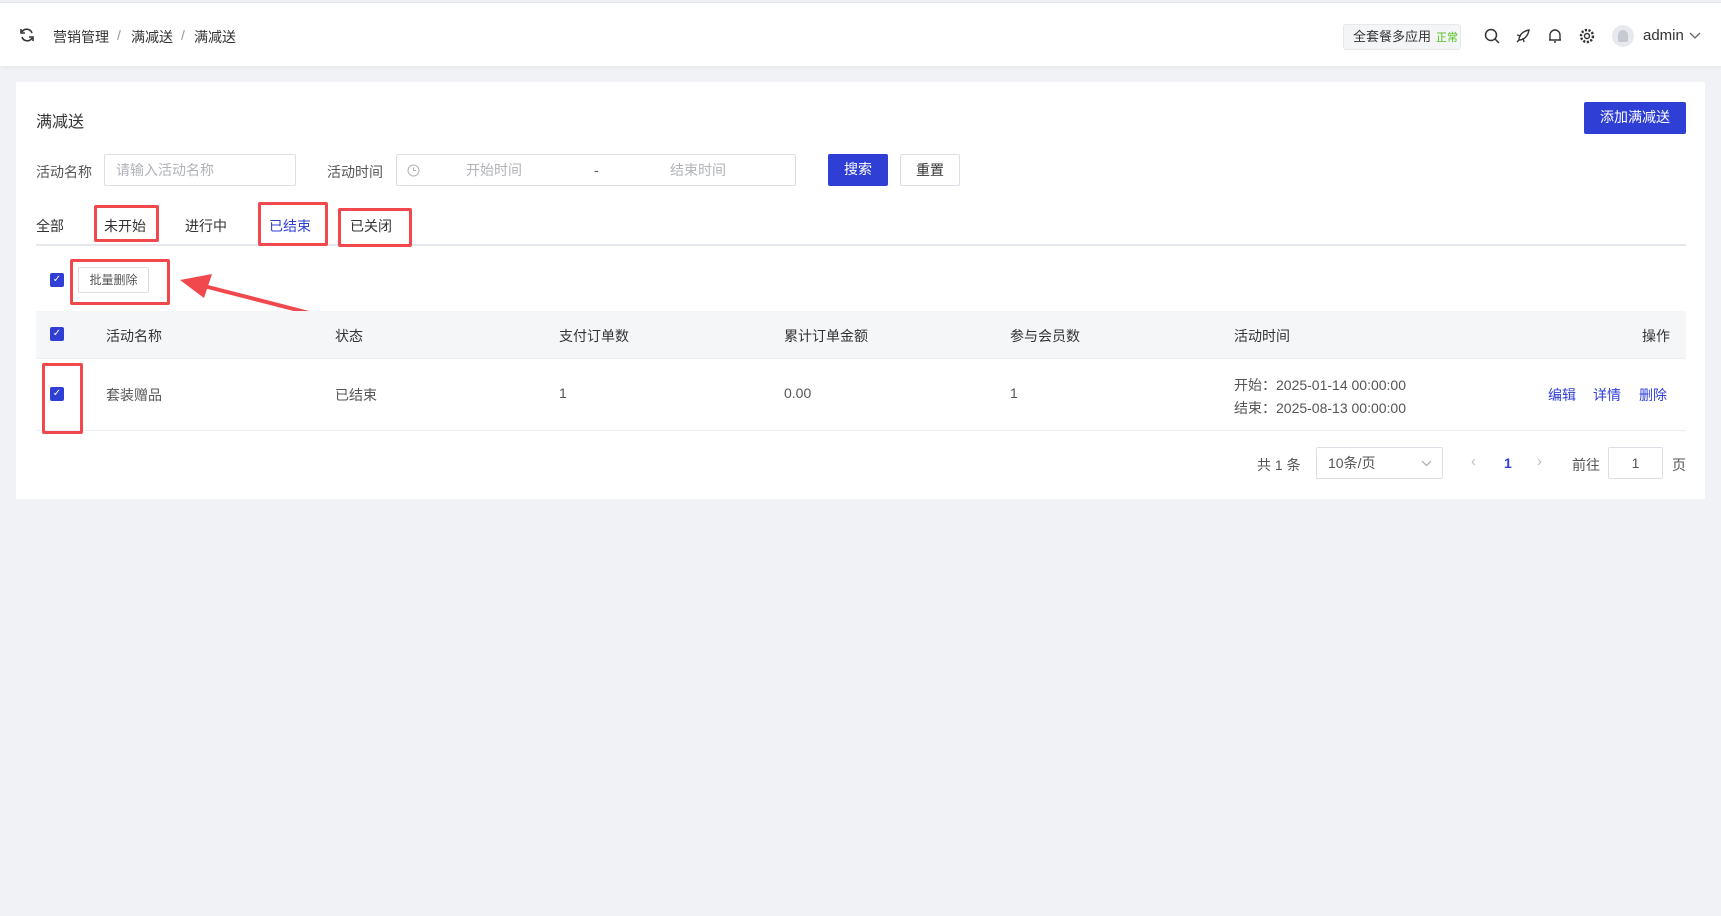 This screenshot has width=1721, height=916. Describe the element at coordinates (349, 336) in the screenshot. I see `column-header: 状态` at that location.